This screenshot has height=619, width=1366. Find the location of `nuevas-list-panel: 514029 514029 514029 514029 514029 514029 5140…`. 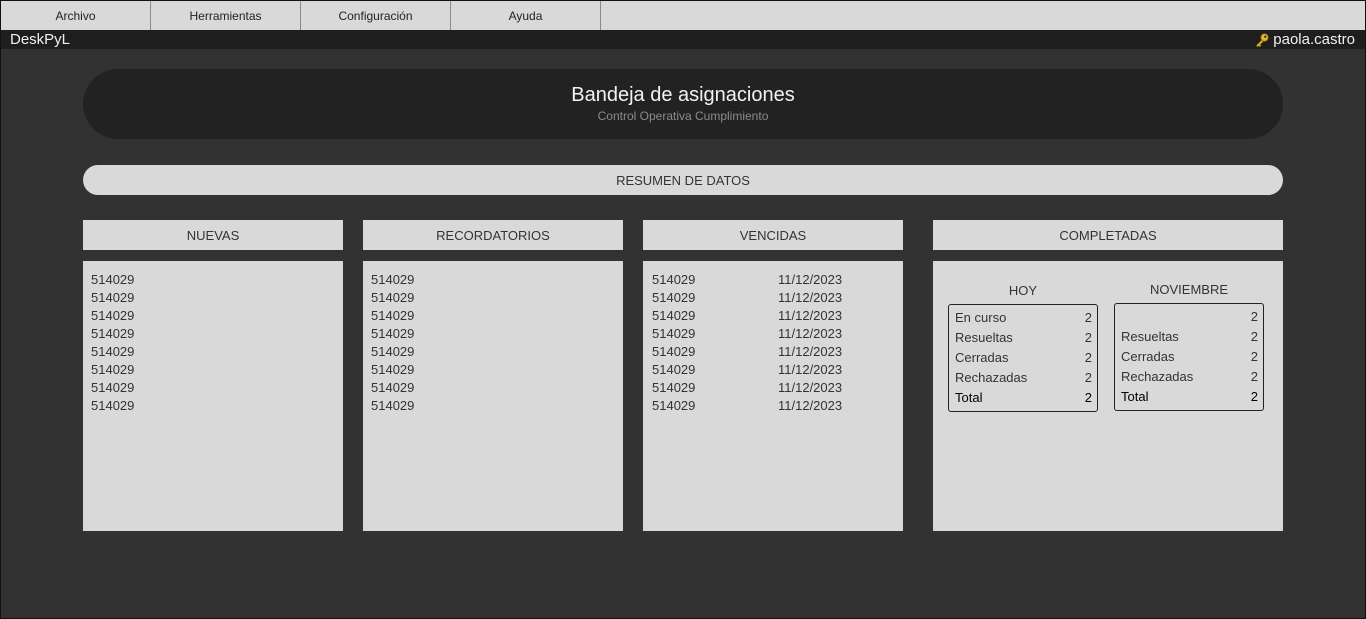

nuevas-list-panel: 514029 514029 514029 514029 514029 514029 5140… is located at coordinates (213, 396).